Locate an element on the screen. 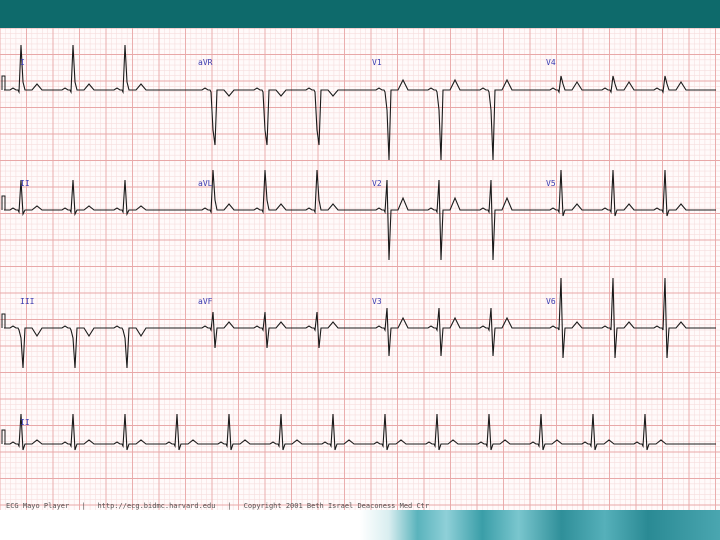 The width and height of the screenshot is (720, 540). lead-label-v4: V4 is located at coordinates (551, 62).